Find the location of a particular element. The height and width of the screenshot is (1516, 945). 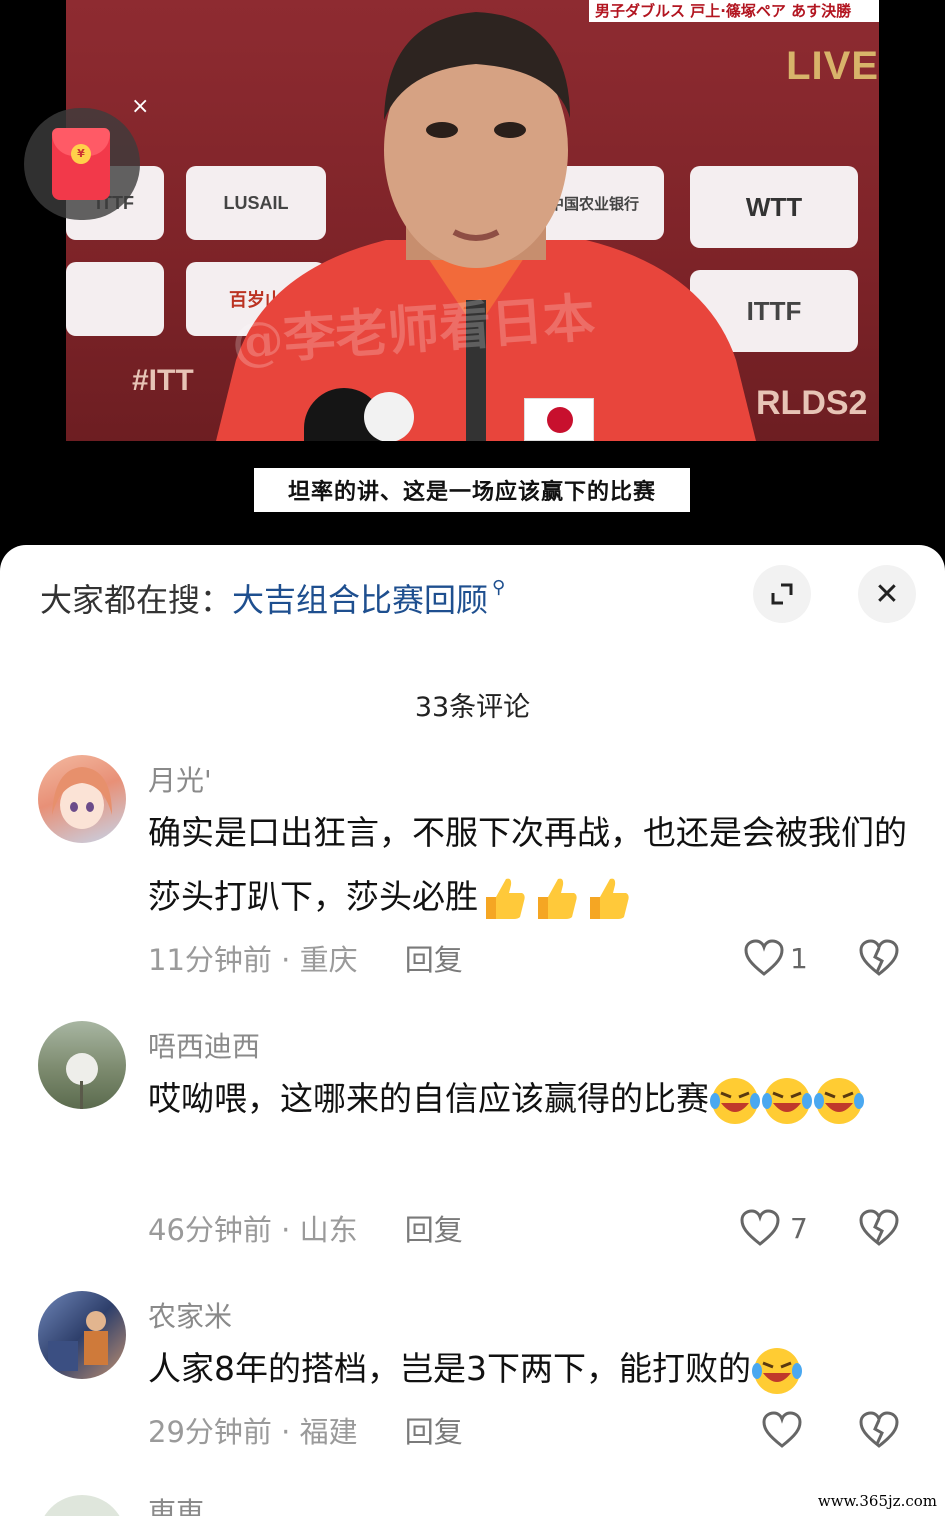

video-subtitle: 坦率的讲、这是一场应该赢下的比赛 is located at coordinates (472, 490).